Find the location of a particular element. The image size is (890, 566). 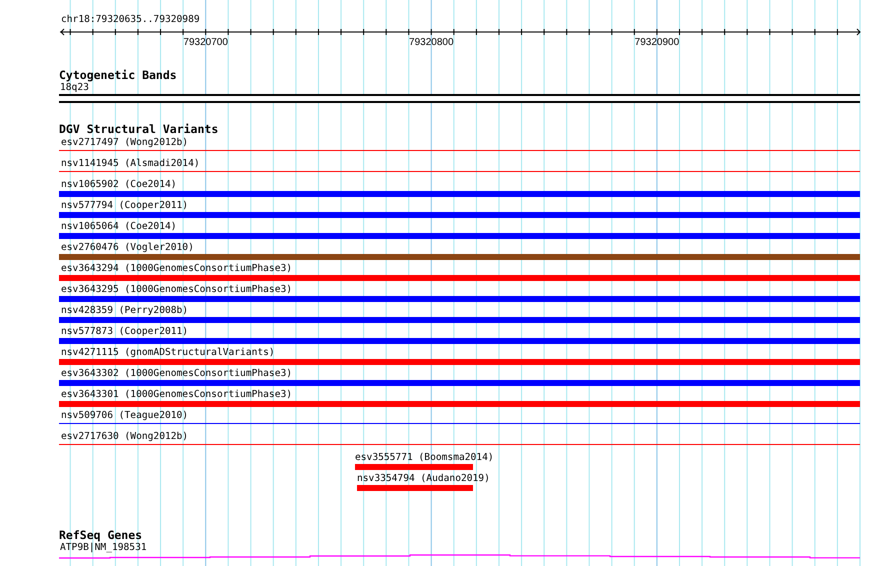

track-title: Cytogenetic Bands is located at coordinates (118, 75).